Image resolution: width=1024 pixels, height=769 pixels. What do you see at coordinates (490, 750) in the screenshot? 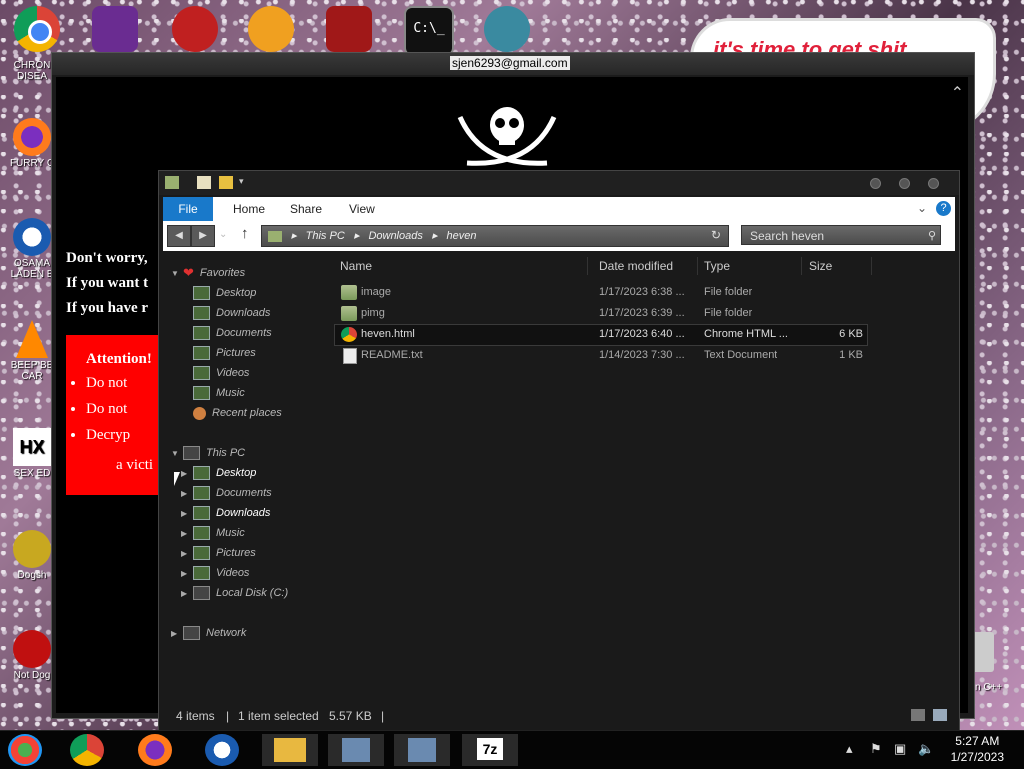
I see `7zip-taskbar-icon: 7z` at bounding box center [490, 750].